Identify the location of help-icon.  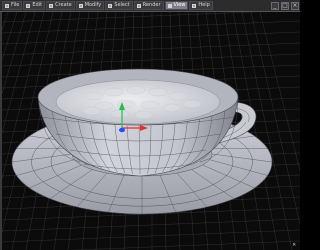
(194, 5).